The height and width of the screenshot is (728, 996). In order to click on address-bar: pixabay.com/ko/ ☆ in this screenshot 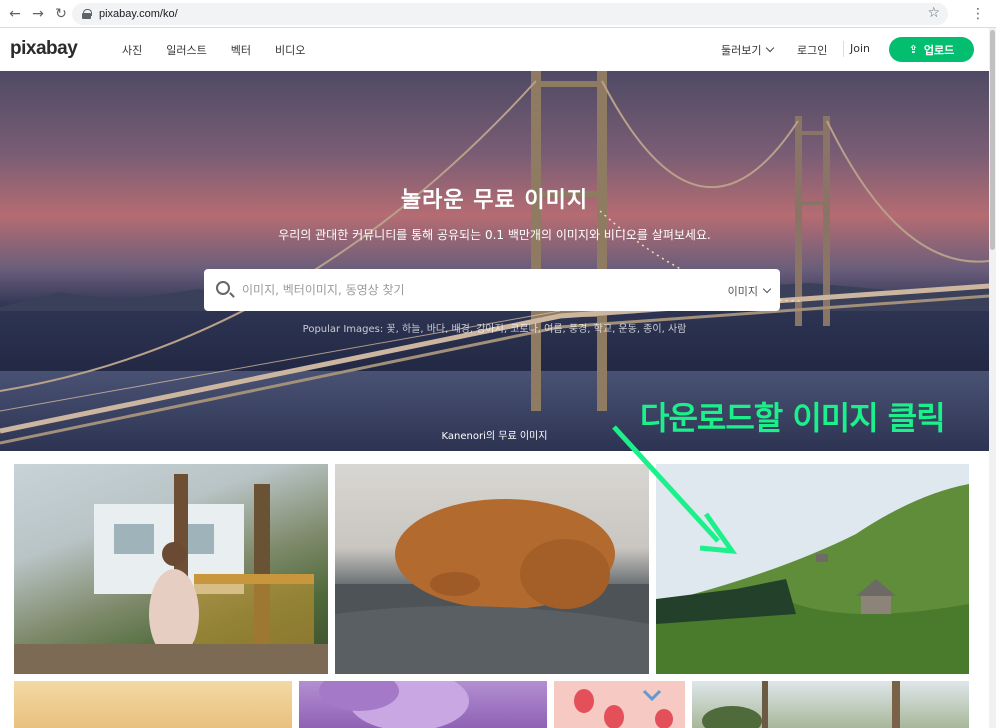, I will do `click(510, 14)`.